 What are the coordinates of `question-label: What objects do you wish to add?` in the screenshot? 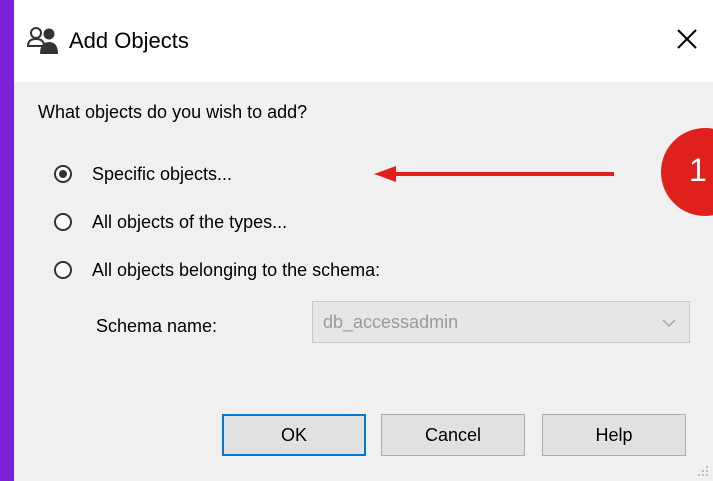 It's located at (173, 112).